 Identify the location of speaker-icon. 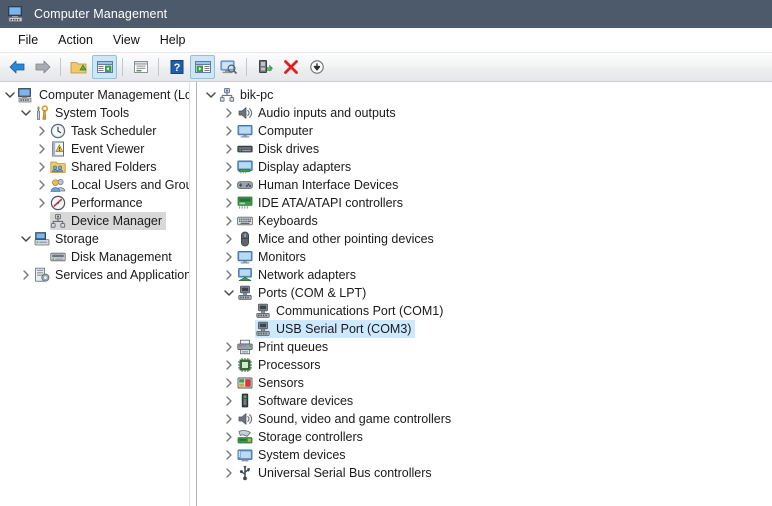
(245, 113).